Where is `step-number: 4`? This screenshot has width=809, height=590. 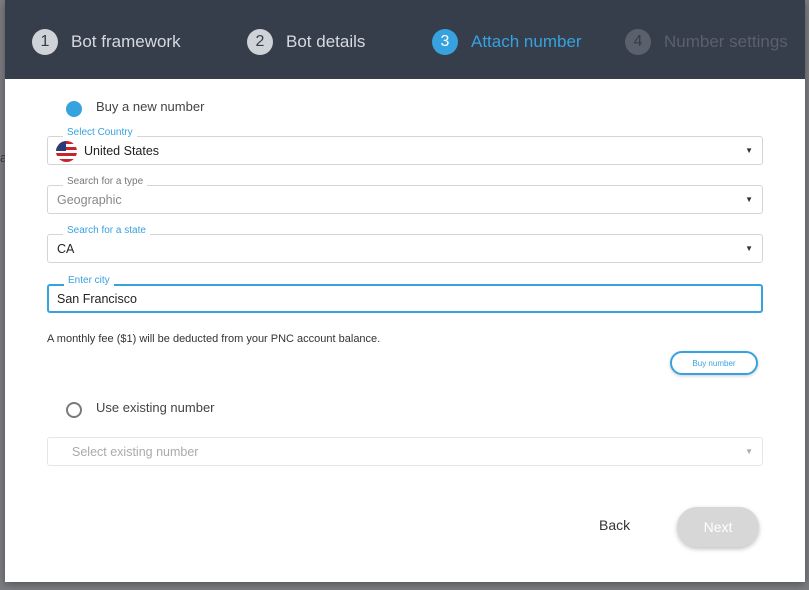 step-number: 4 is located at coordinates (638, 42).